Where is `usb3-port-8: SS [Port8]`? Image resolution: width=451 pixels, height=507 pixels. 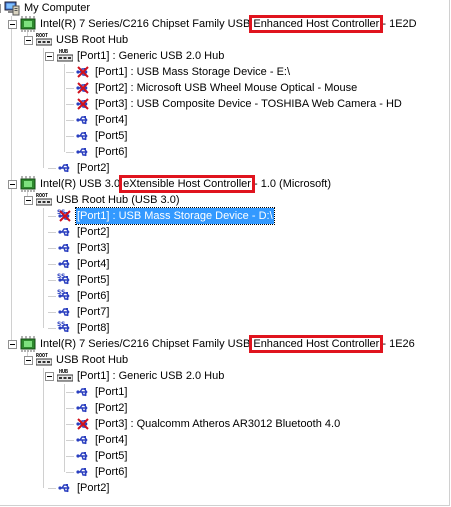 usb3-port-8: SS [Port8] is located at coordinates (83, 328).